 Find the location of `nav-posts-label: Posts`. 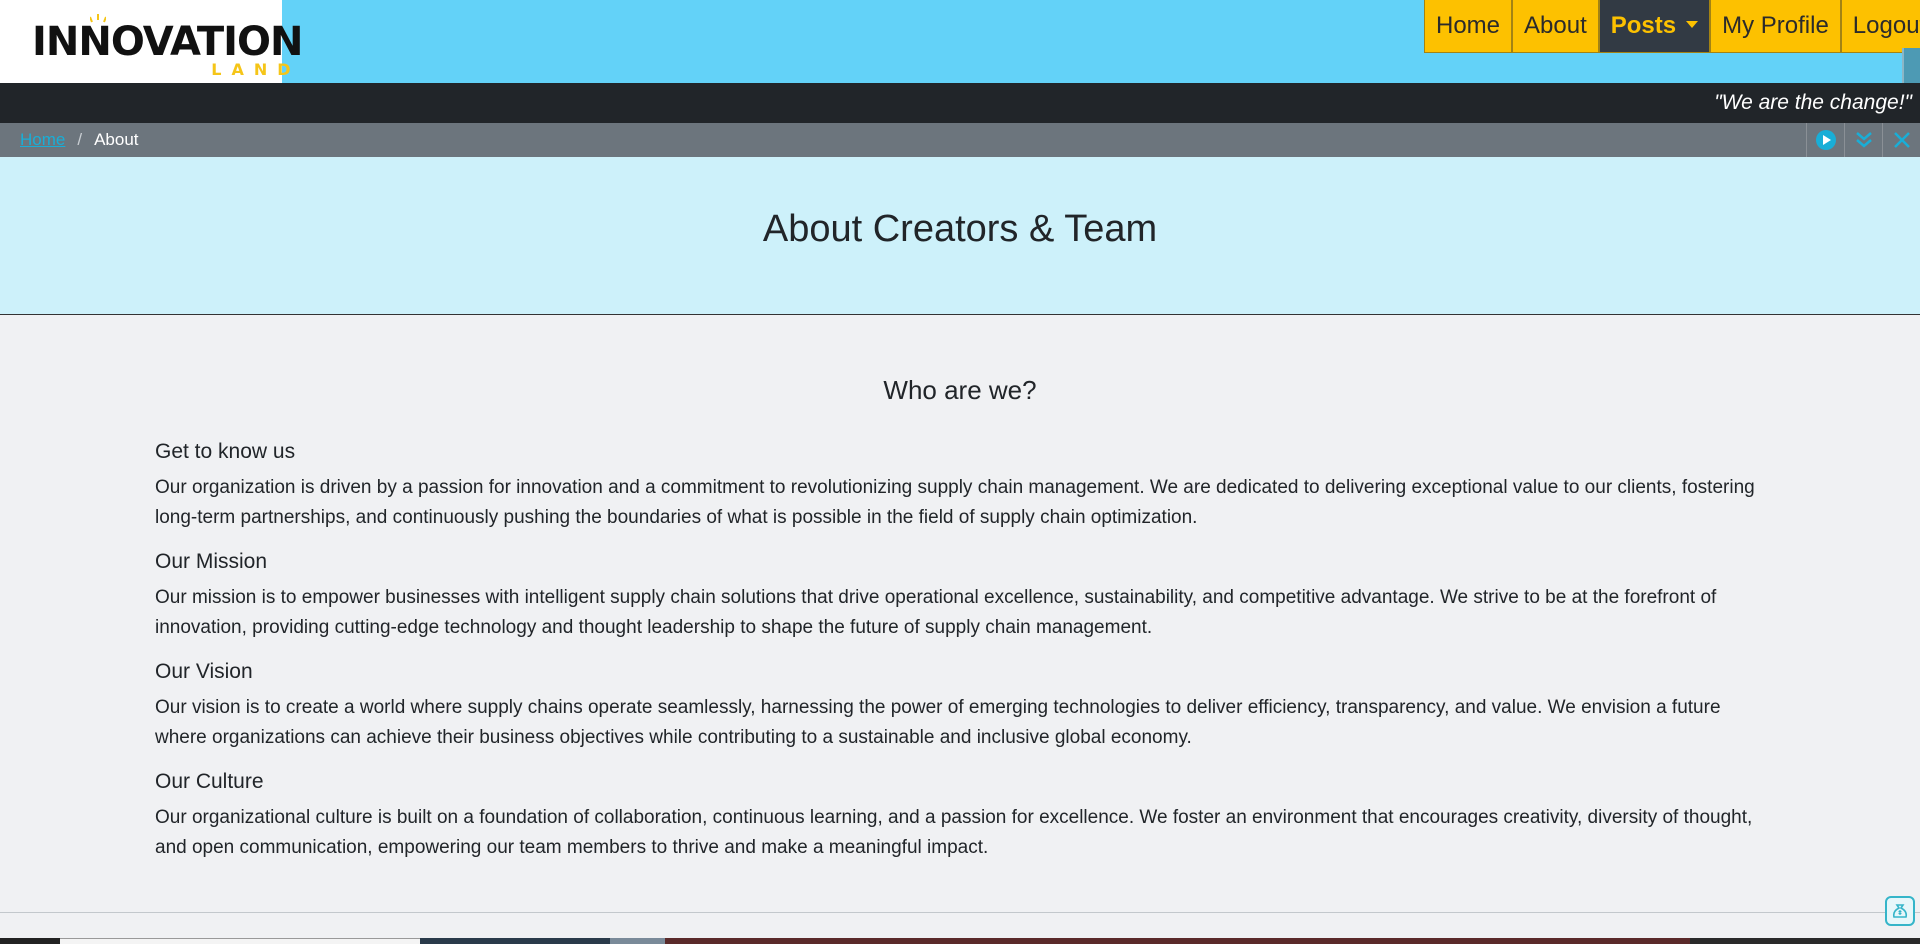

nav-posts-label: Posts is located at coordinates (1643, 25).